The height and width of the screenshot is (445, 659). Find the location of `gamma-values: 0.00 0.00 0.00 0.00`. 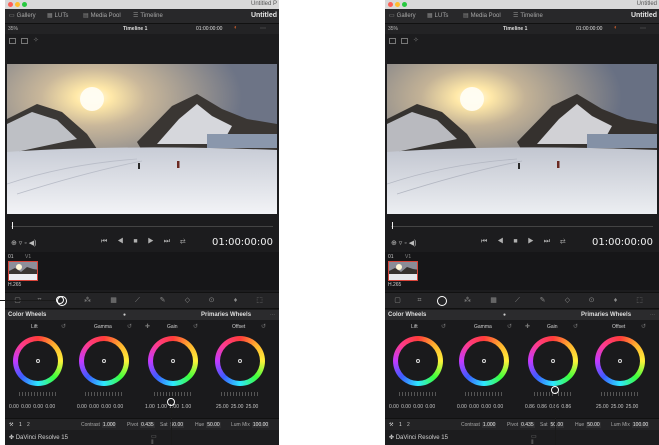

gamma-values: 0.00 0.00 0.00 0.00 is located at coordinates (480, 407).